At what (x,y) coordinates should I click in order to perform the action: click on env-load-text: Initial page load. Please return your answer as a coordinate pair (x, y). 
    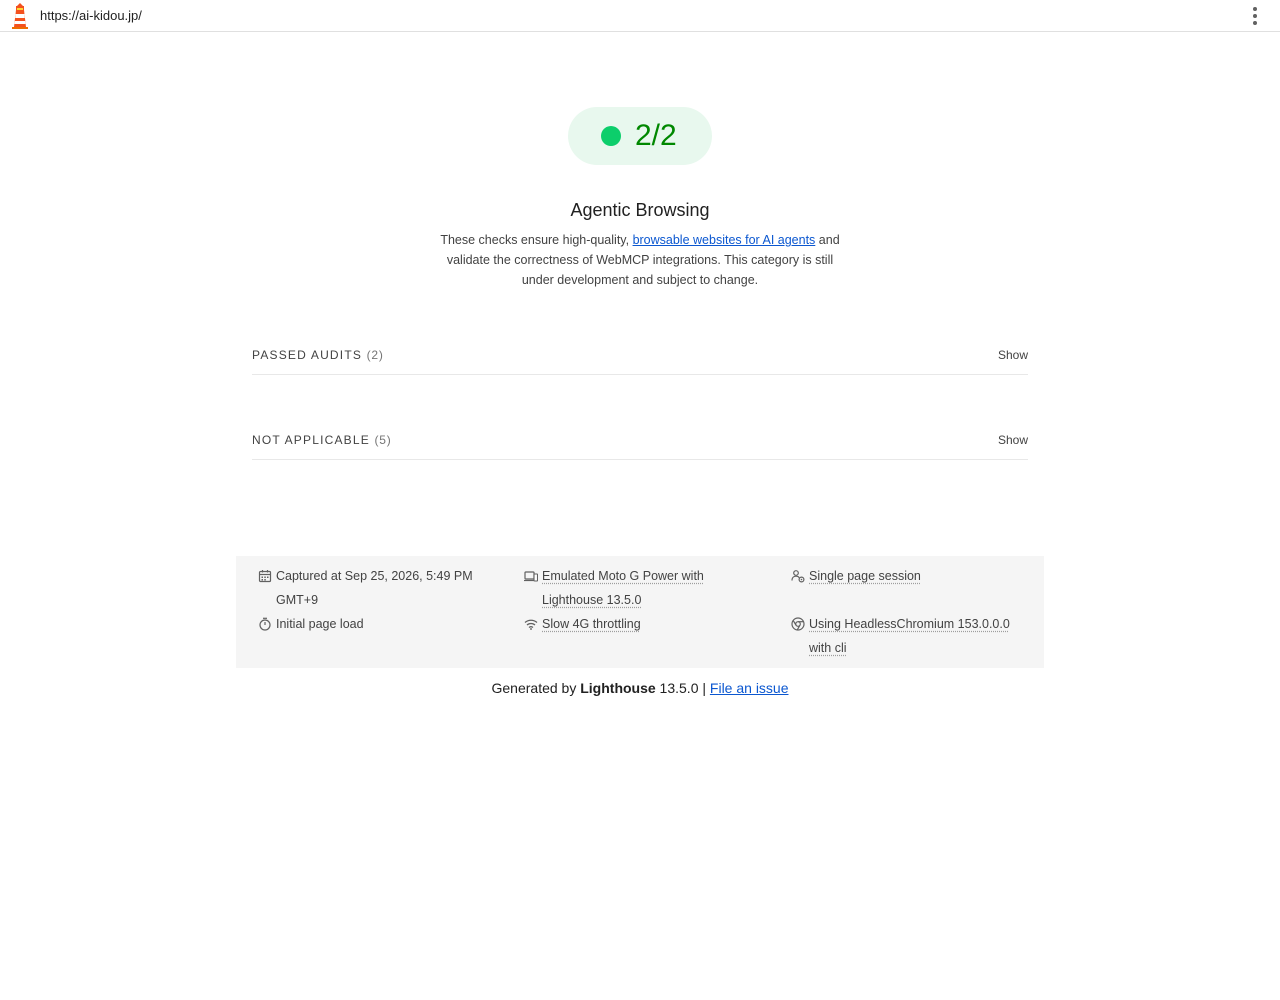
    Looking at the image, I should click on (320, 624).